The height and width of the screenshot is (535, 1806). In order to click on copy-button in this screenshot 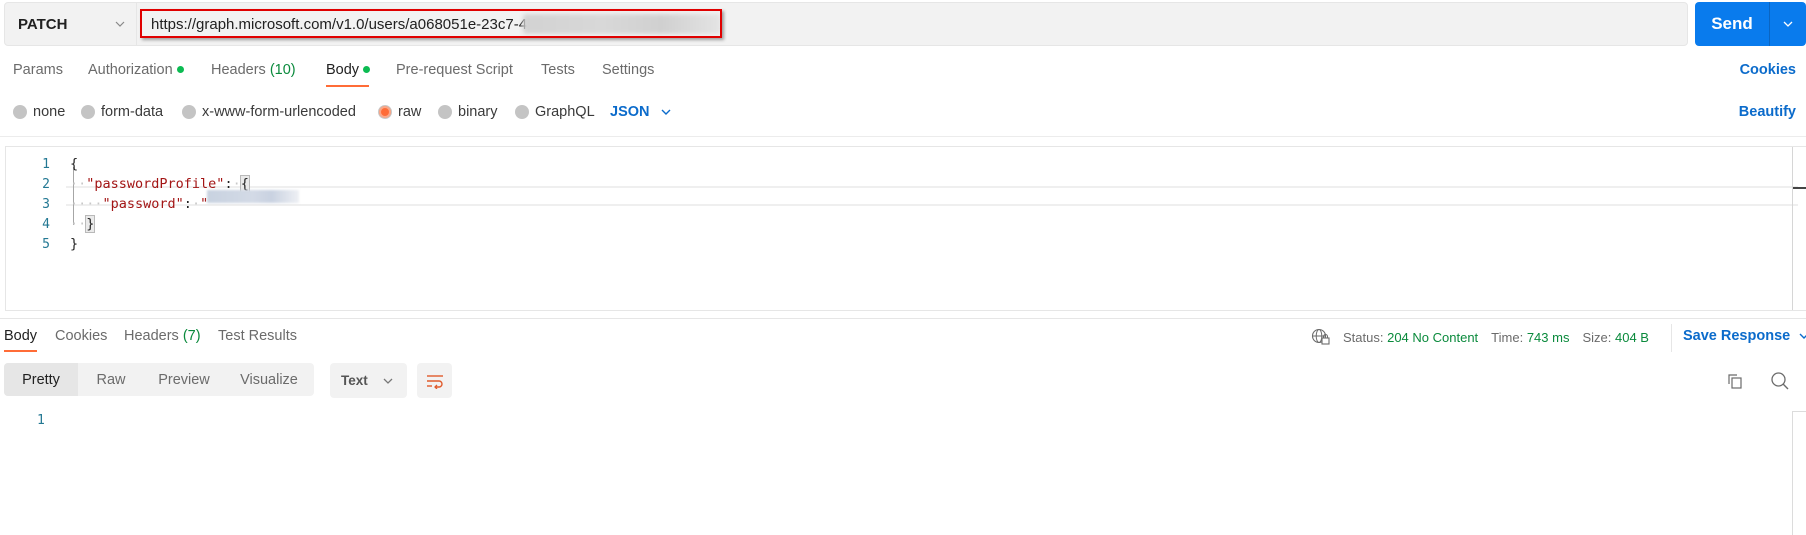, I will do `click(1735, 381)`.